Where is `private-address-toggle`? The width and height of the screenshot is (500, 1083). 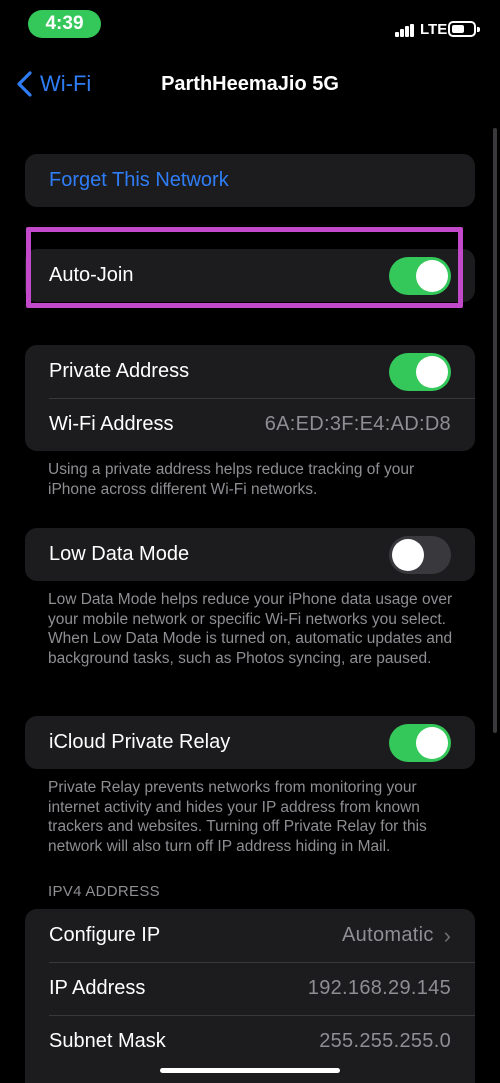 private-address-toggle is located at coordinates (420, 371).